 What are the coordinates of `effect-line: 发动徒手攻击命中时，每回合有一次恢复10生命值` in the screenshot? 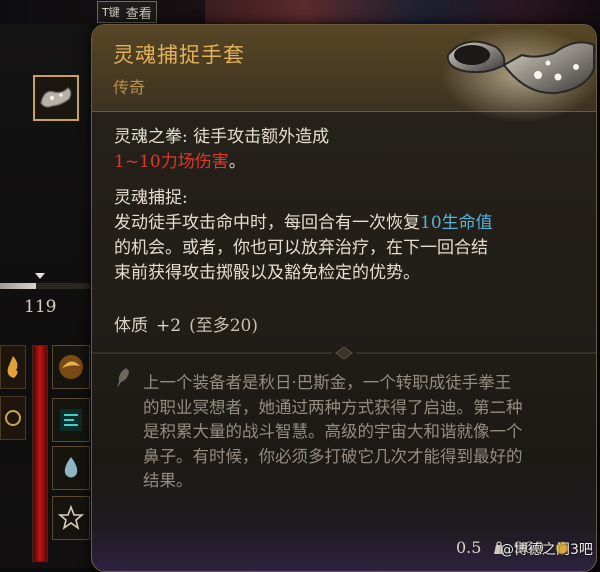 It's located at (349, 223).